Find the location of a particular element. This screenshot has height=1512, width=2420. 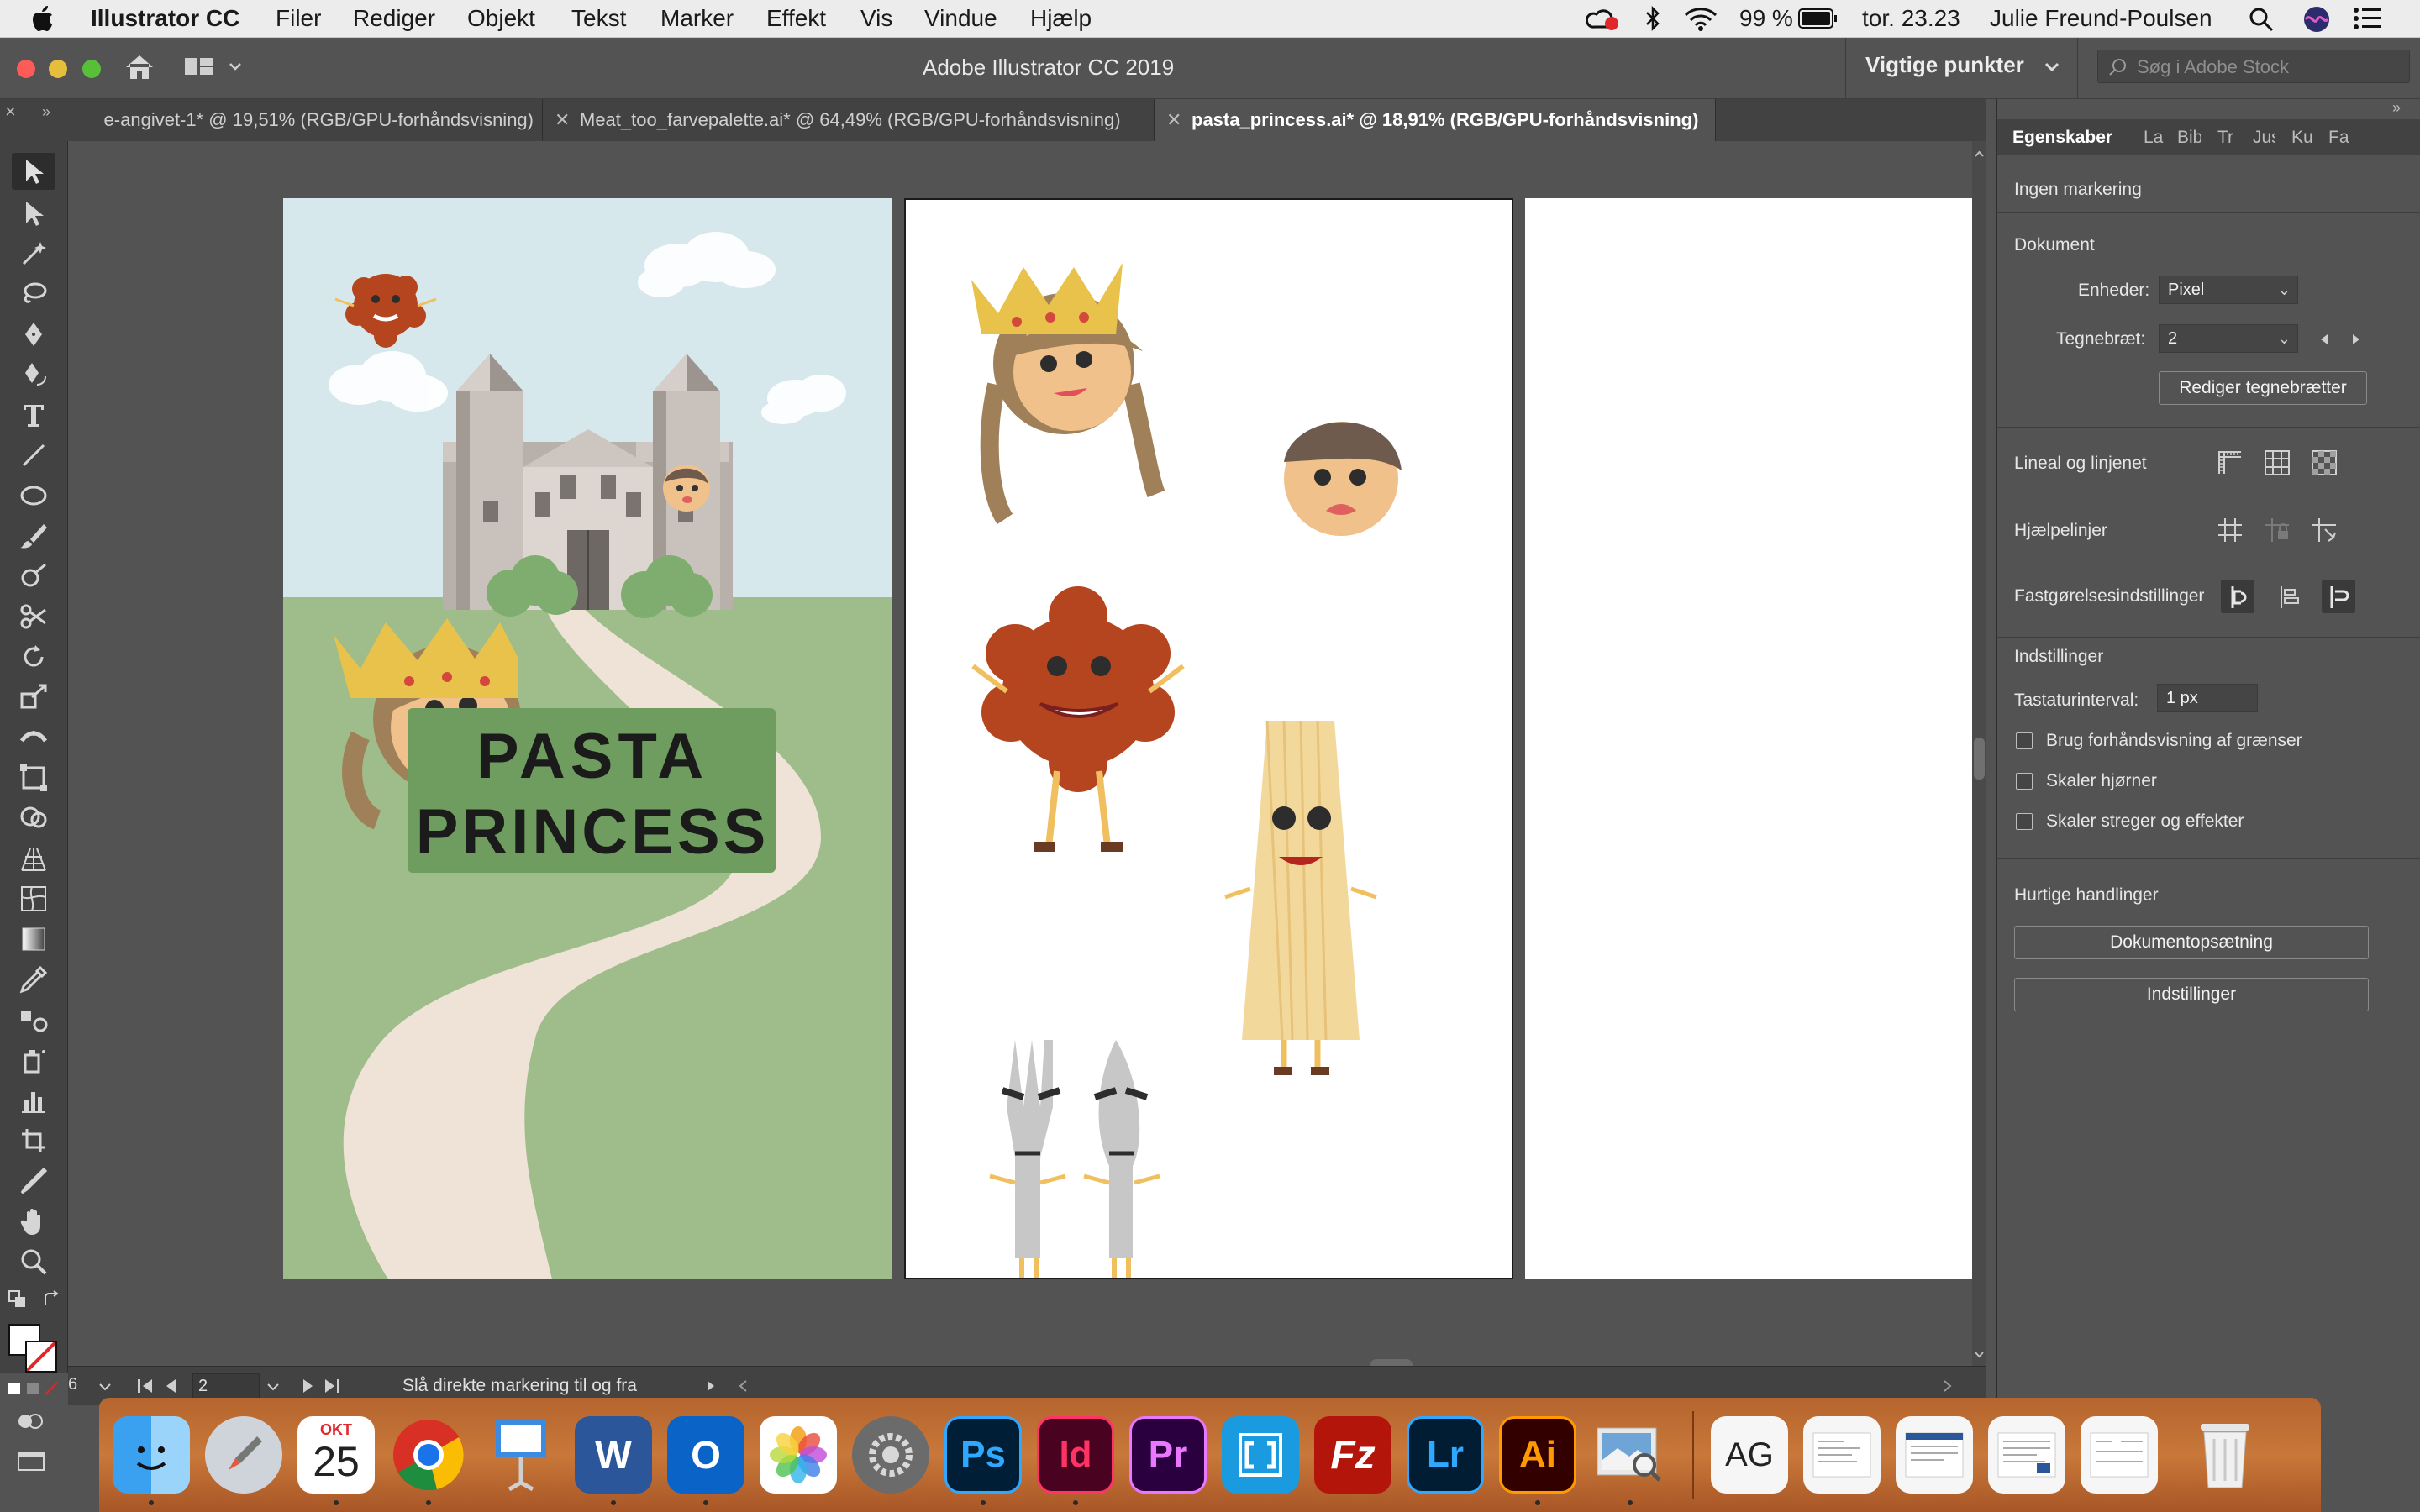

collapse-panel-icon: » is located at coordinates (2396, 108).